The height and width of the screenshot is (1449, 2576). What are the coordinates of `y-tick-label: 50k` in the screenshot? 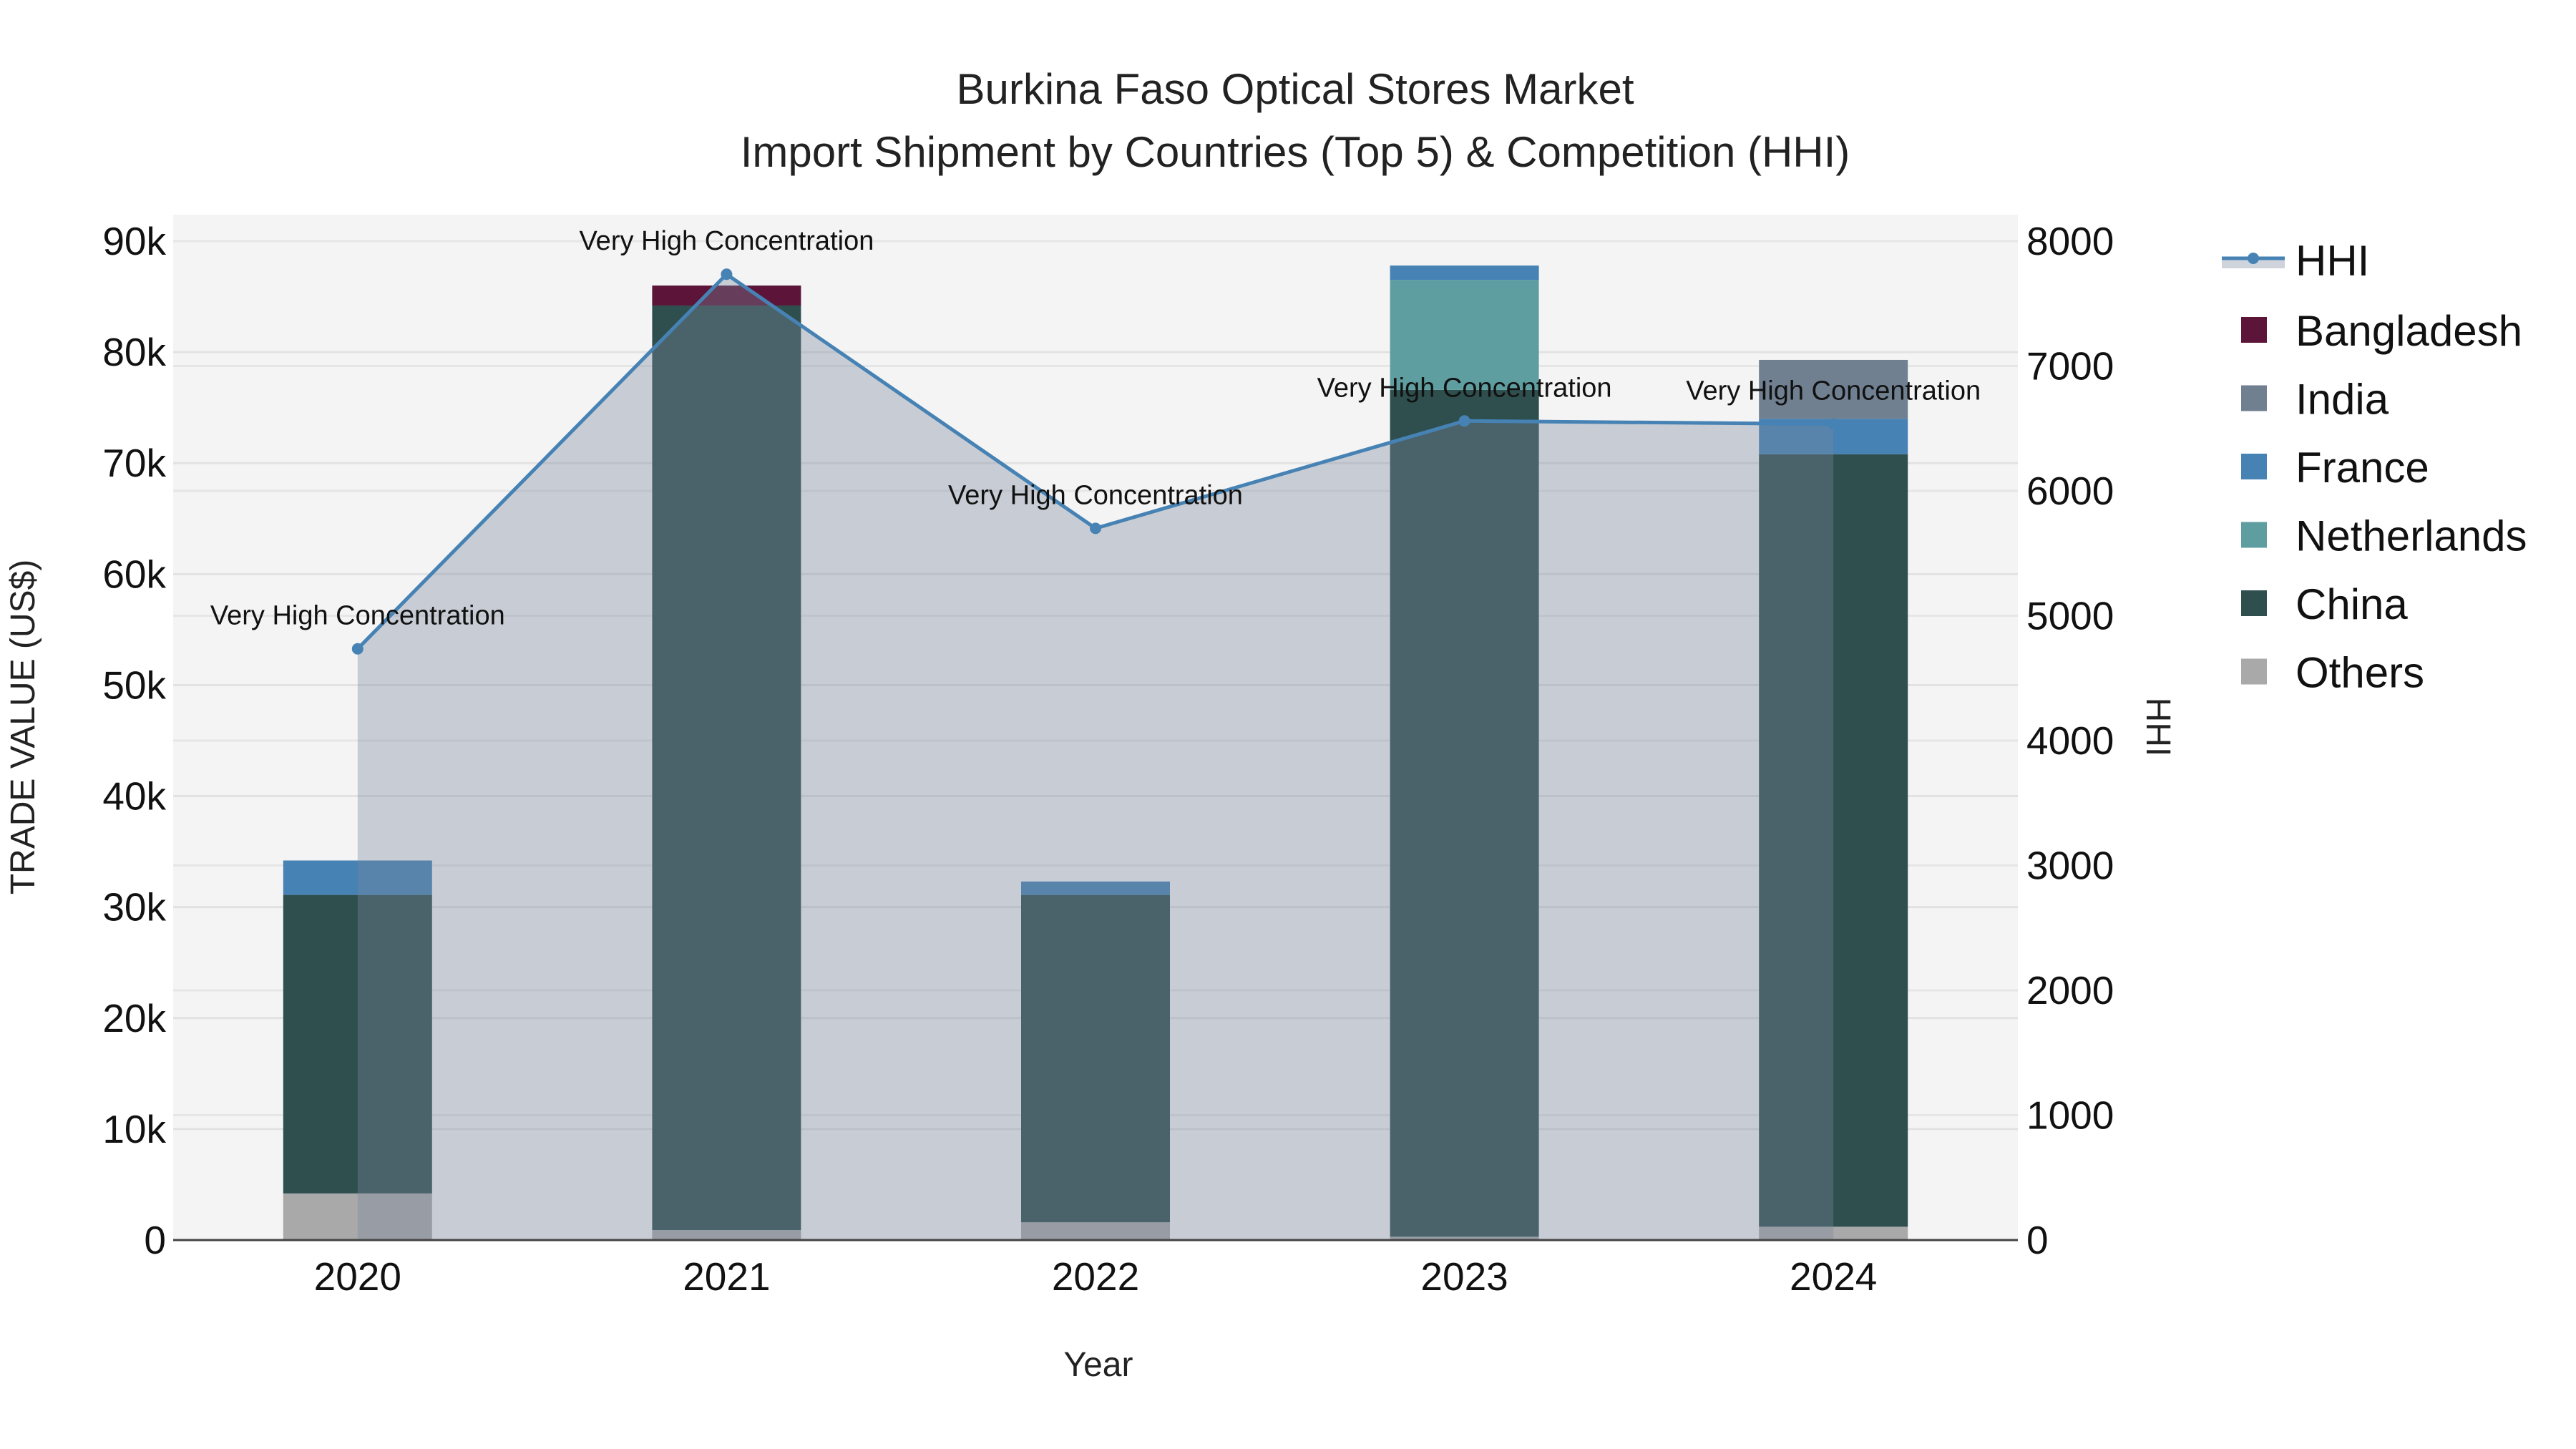 It's located at (134, 685).